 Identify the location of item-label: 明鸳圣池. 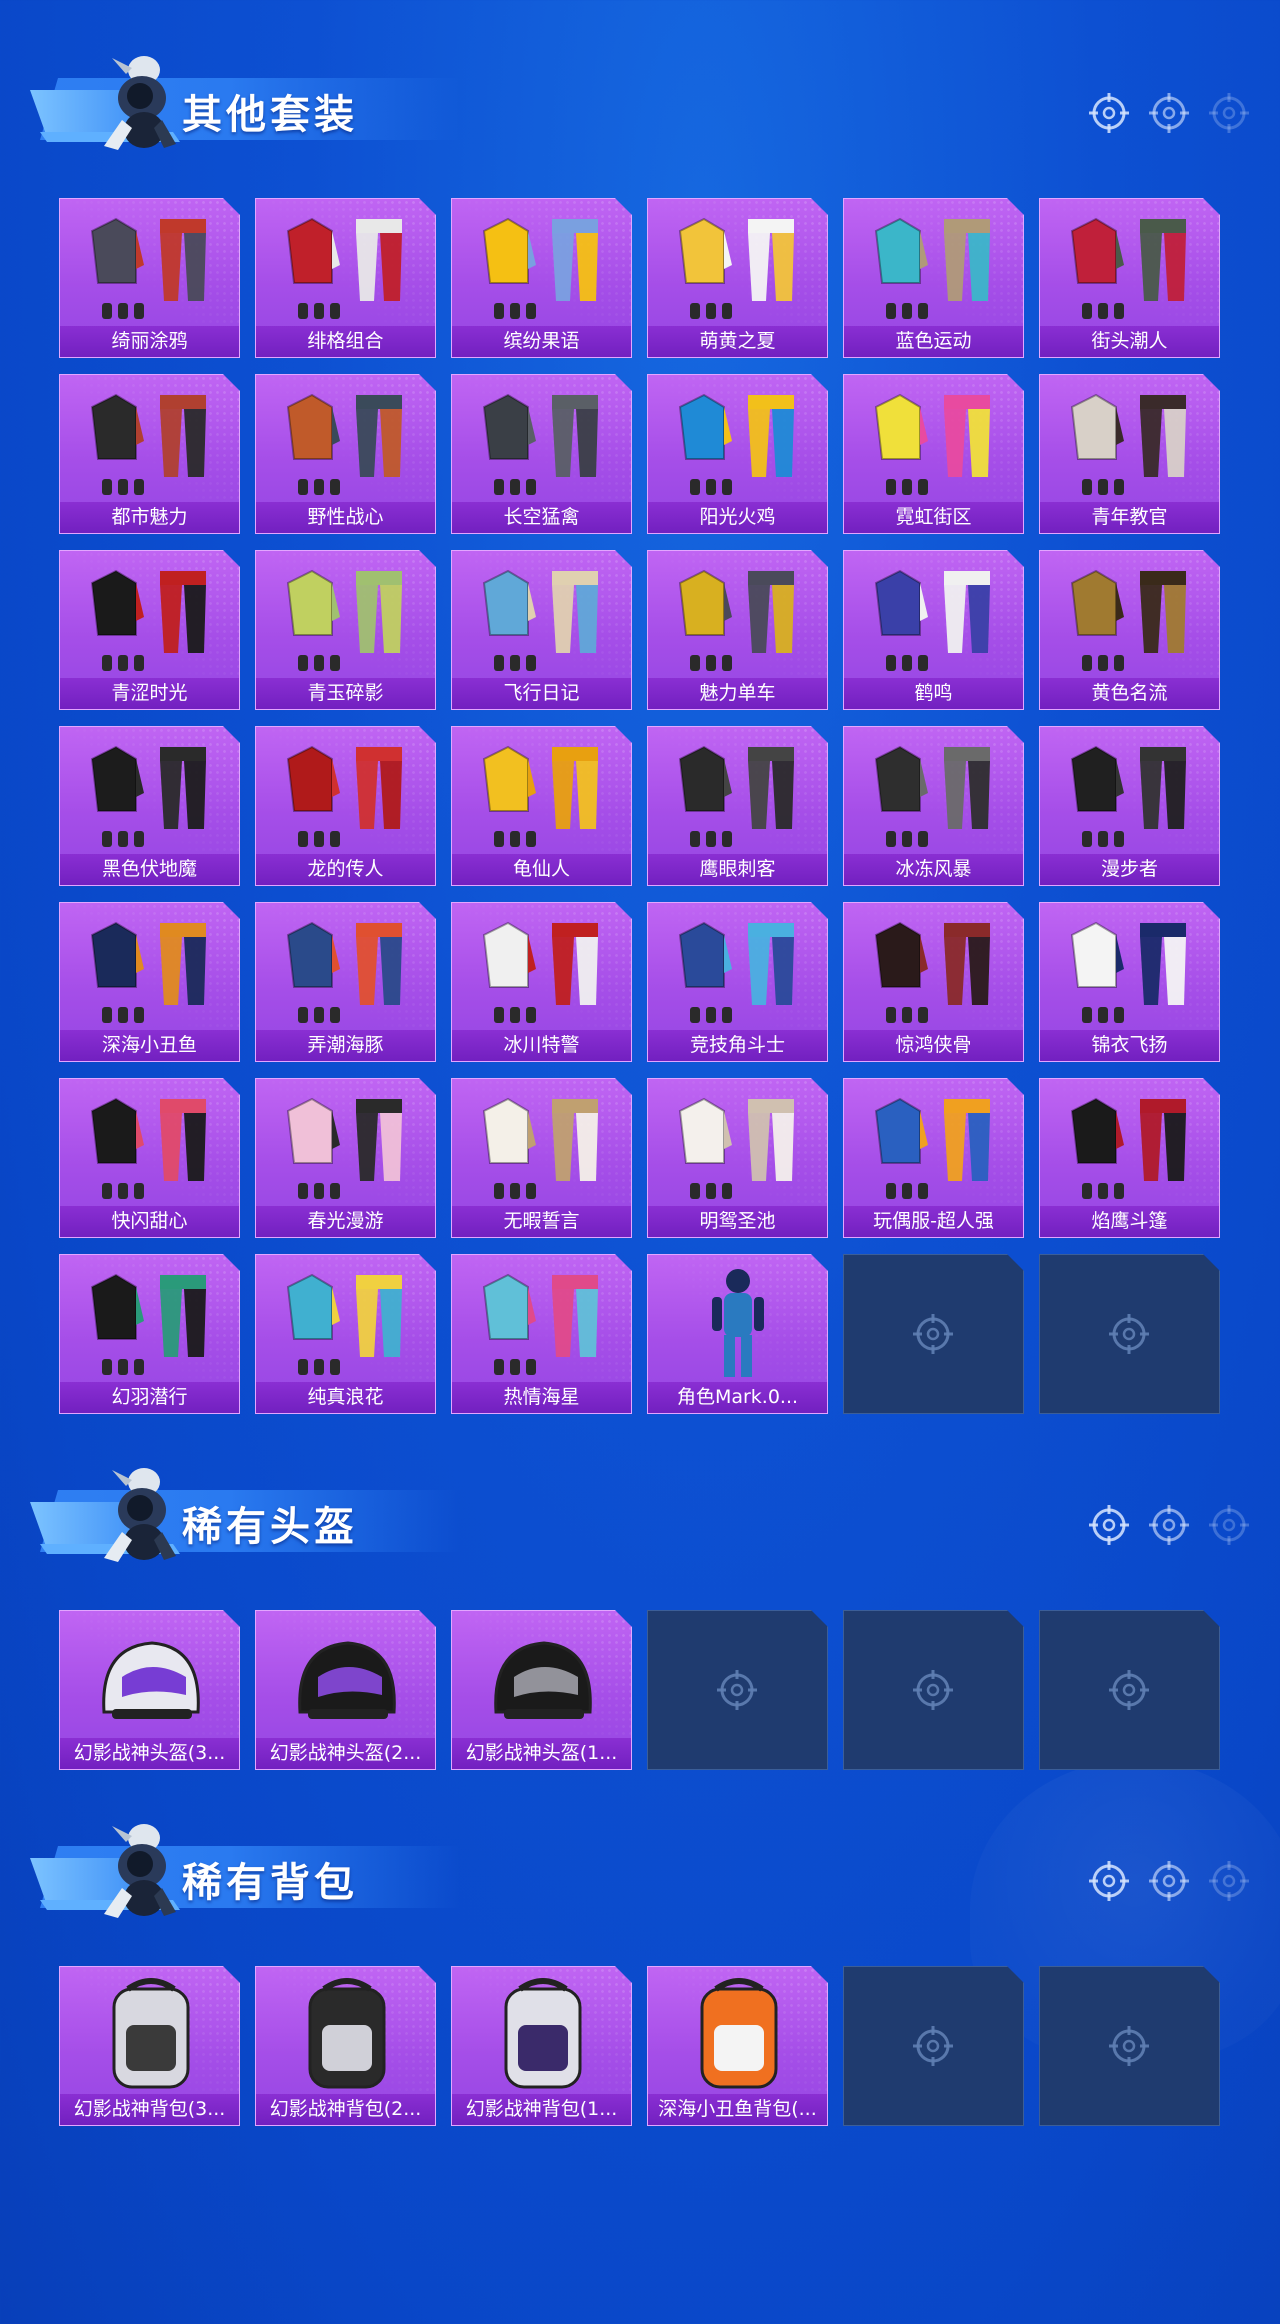
(737, 1221).